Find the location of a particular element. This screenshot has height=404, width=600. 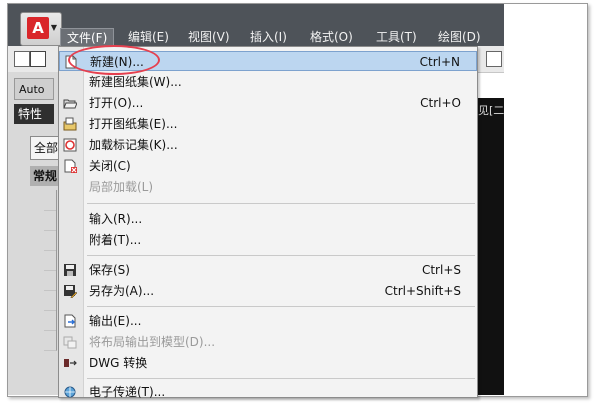

menu-item-shortcut: Ctrl+O is located at coordinates (440, 103).